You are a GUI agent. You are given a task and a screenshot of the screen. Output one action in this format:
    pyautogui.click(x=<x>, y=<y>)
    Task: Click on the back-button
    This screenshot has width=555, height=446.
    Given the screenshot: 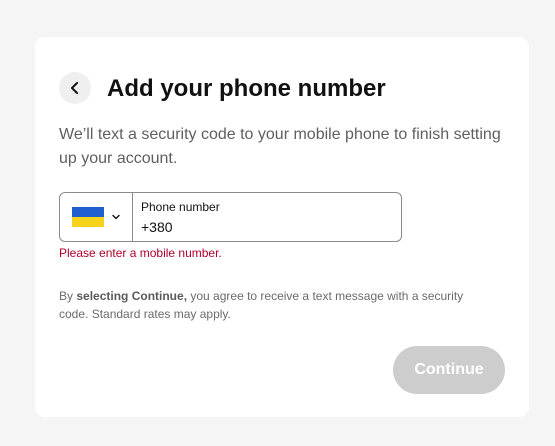 What is the action you would take?
    pyautogui.click(x=75, y=88)
    